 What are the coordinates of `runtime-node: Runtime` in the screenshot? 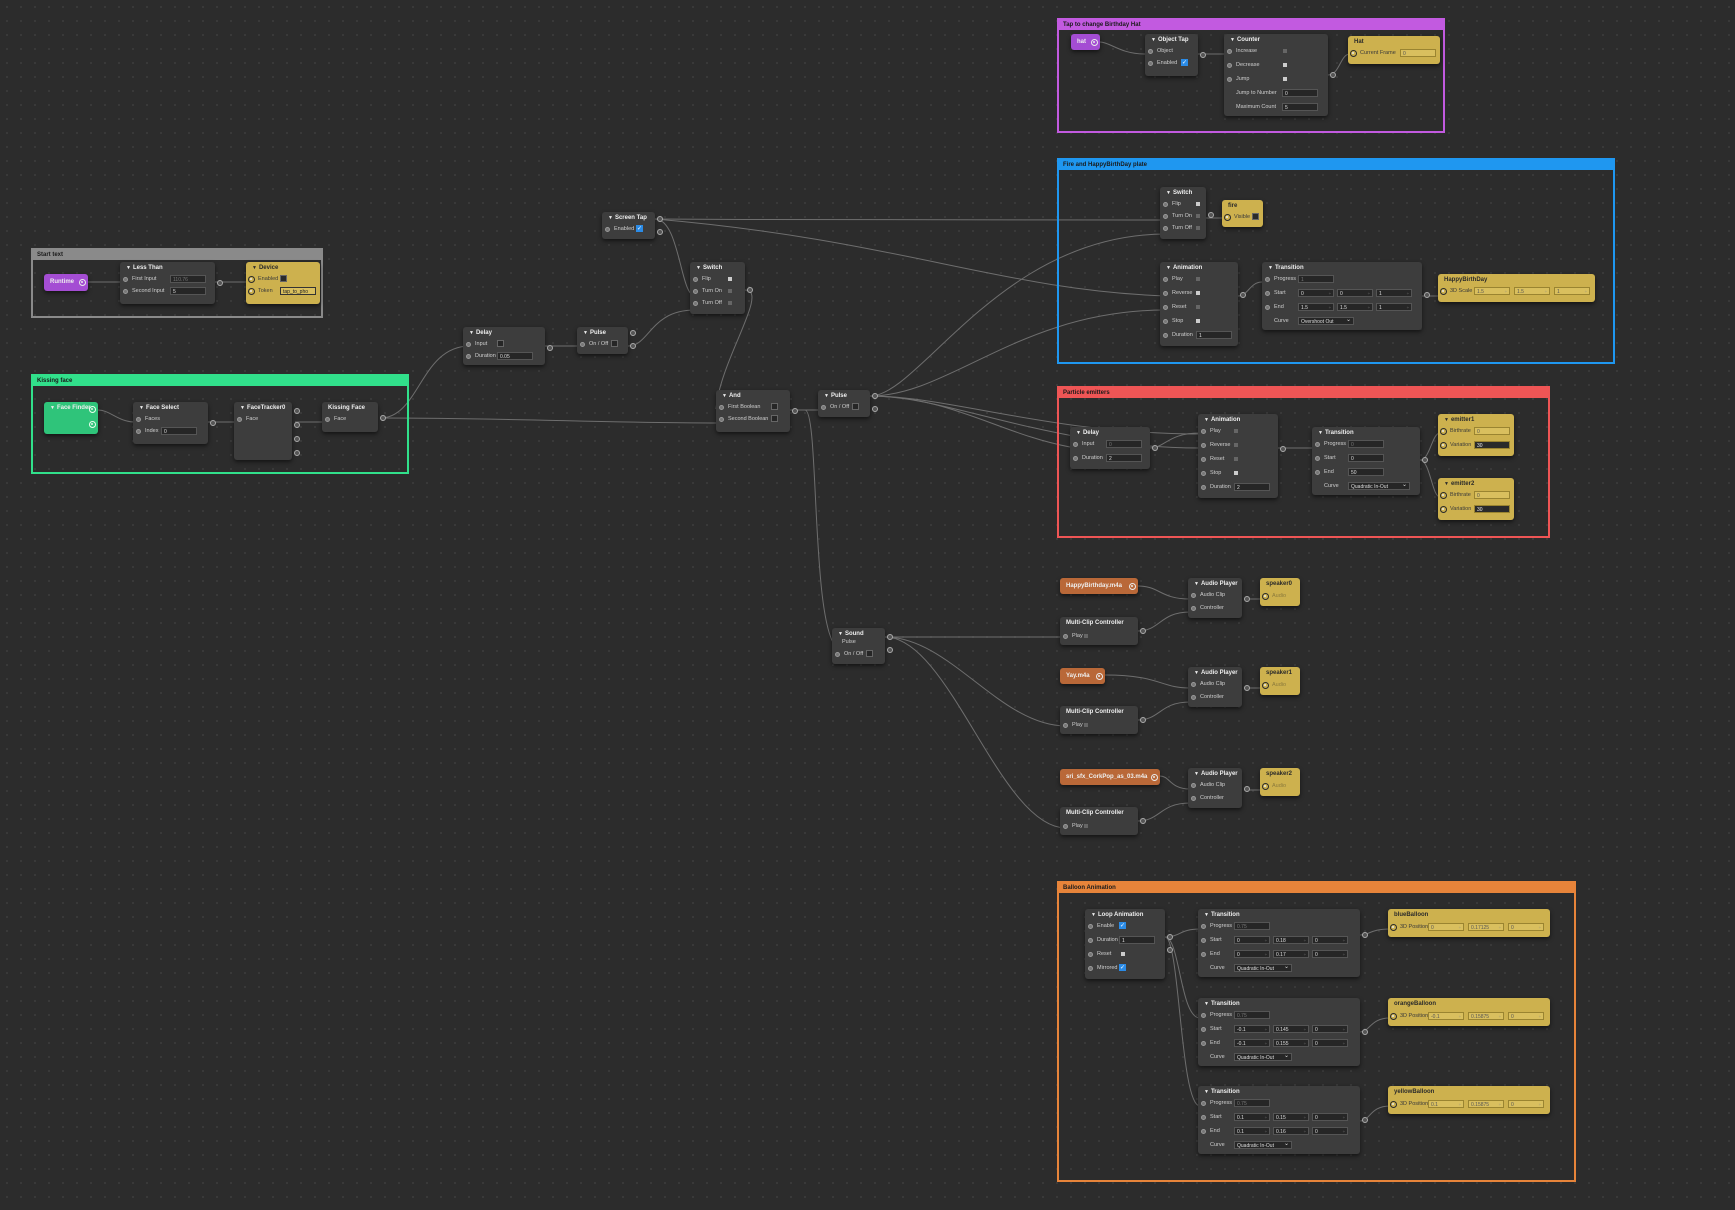 It's located at (66, 282).